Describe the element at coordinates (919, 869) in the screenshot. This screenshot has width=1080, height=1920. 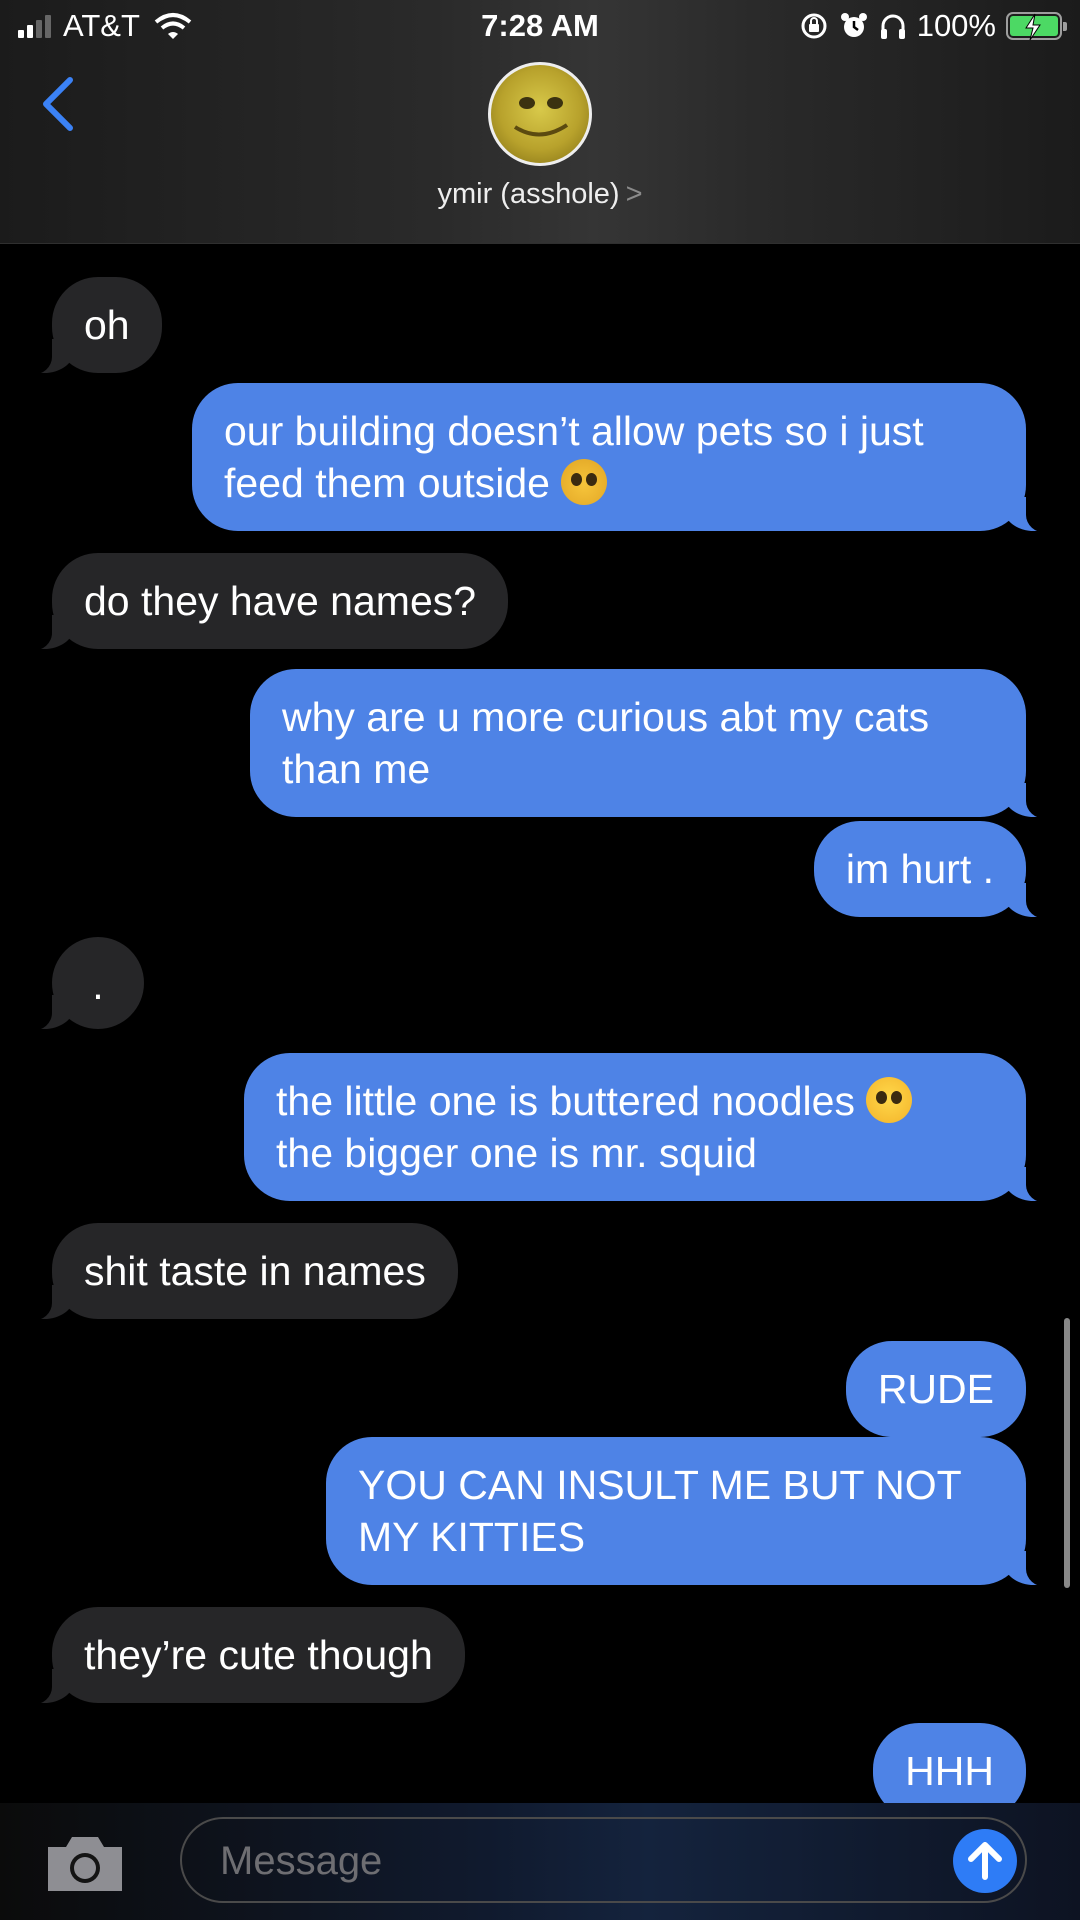
I see `message-text: im hurt .` at that location.